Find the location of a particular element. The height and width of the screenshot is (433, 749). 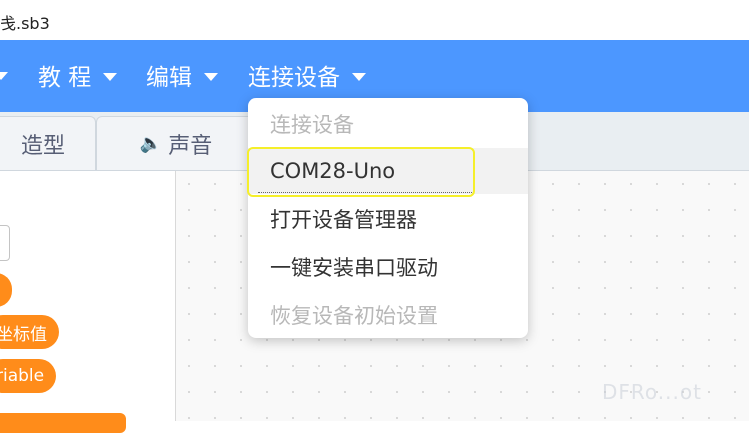

menu-connect-device: 连接设备 is located at coordinates (307, 75).